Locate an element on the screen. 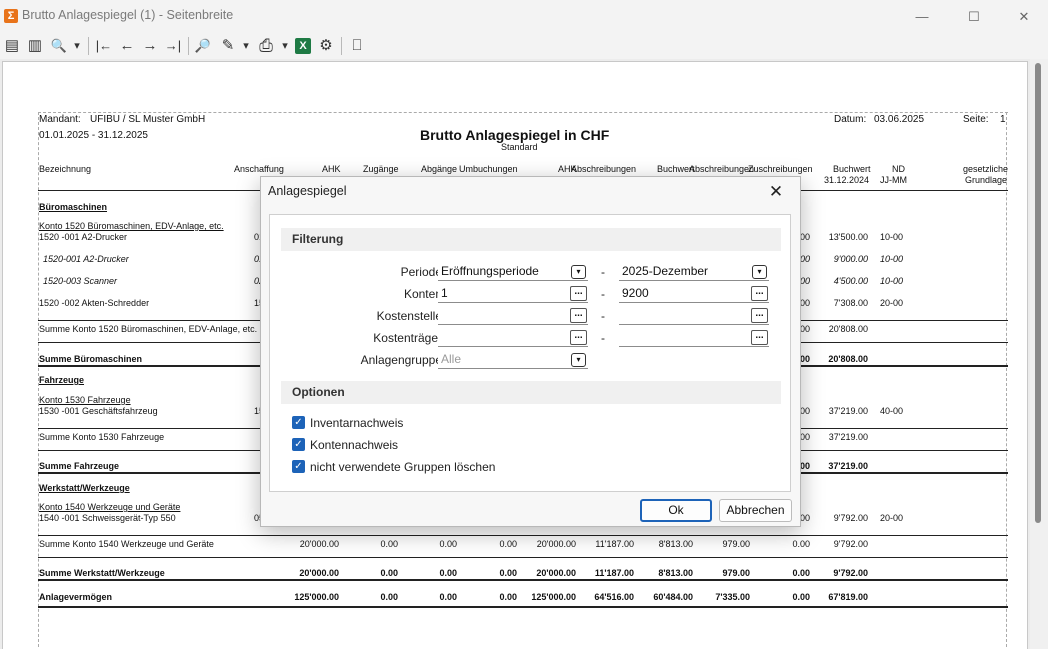 The image size is (1048, 649). sum-werkstatt-zus: 0.00 is located at coordinates (801, 573).